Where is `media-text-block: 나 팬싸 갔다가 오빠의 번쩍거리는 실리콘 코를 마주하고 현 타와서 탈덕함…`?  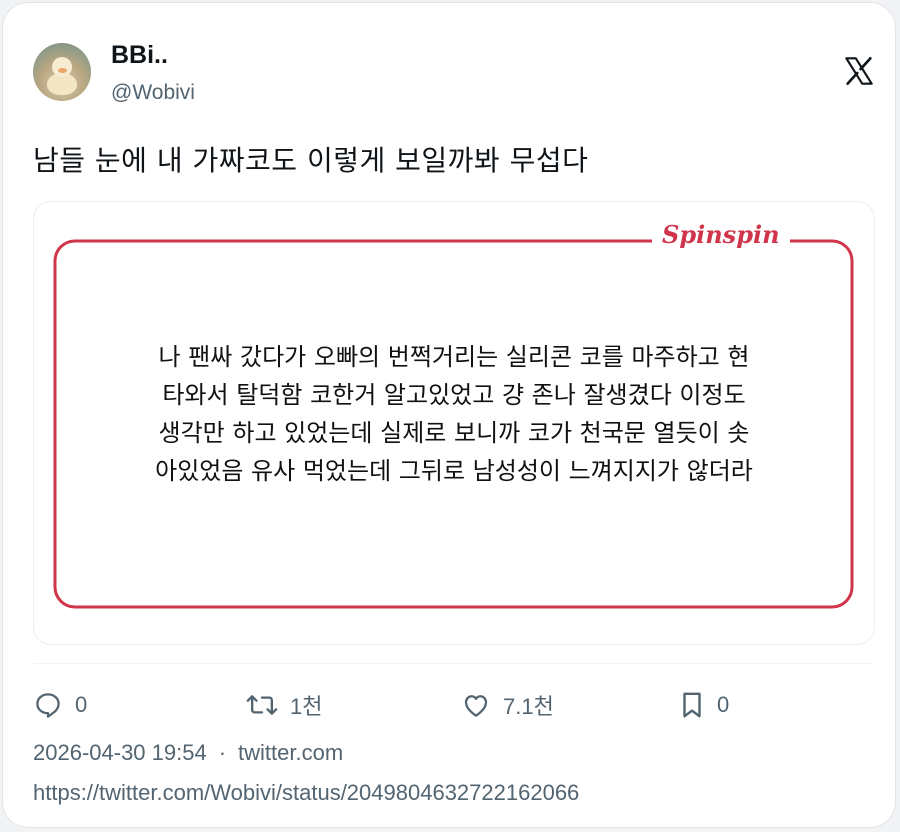
media-text-block: 나 팬싸 갔다가 오빠의 번쩍거리는 실리콘 코를 마주하고 현 타와서 탈덕함… is located at coordinates (454, 414).